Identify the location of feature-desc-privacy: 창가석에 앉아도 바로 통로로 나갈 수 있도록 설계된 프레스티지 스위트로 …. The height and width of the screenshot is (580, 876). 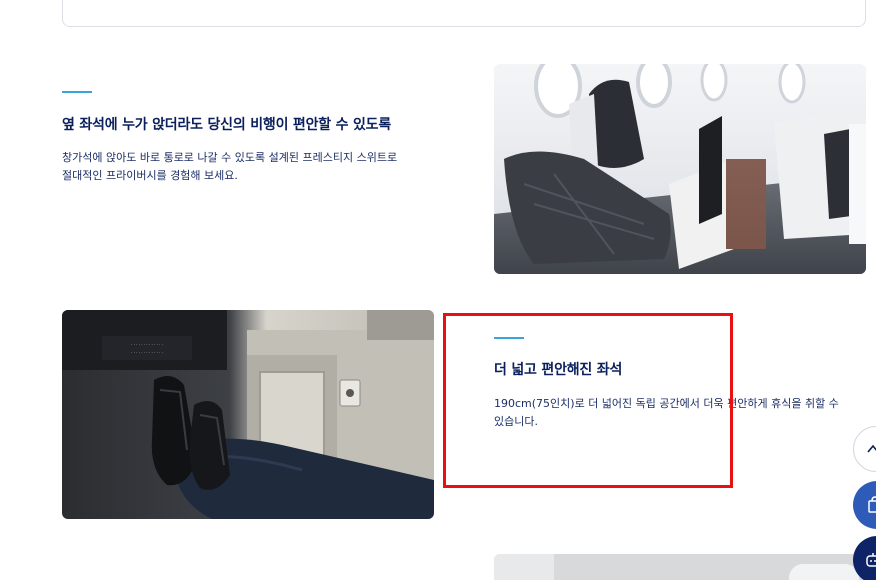
(252, 167).